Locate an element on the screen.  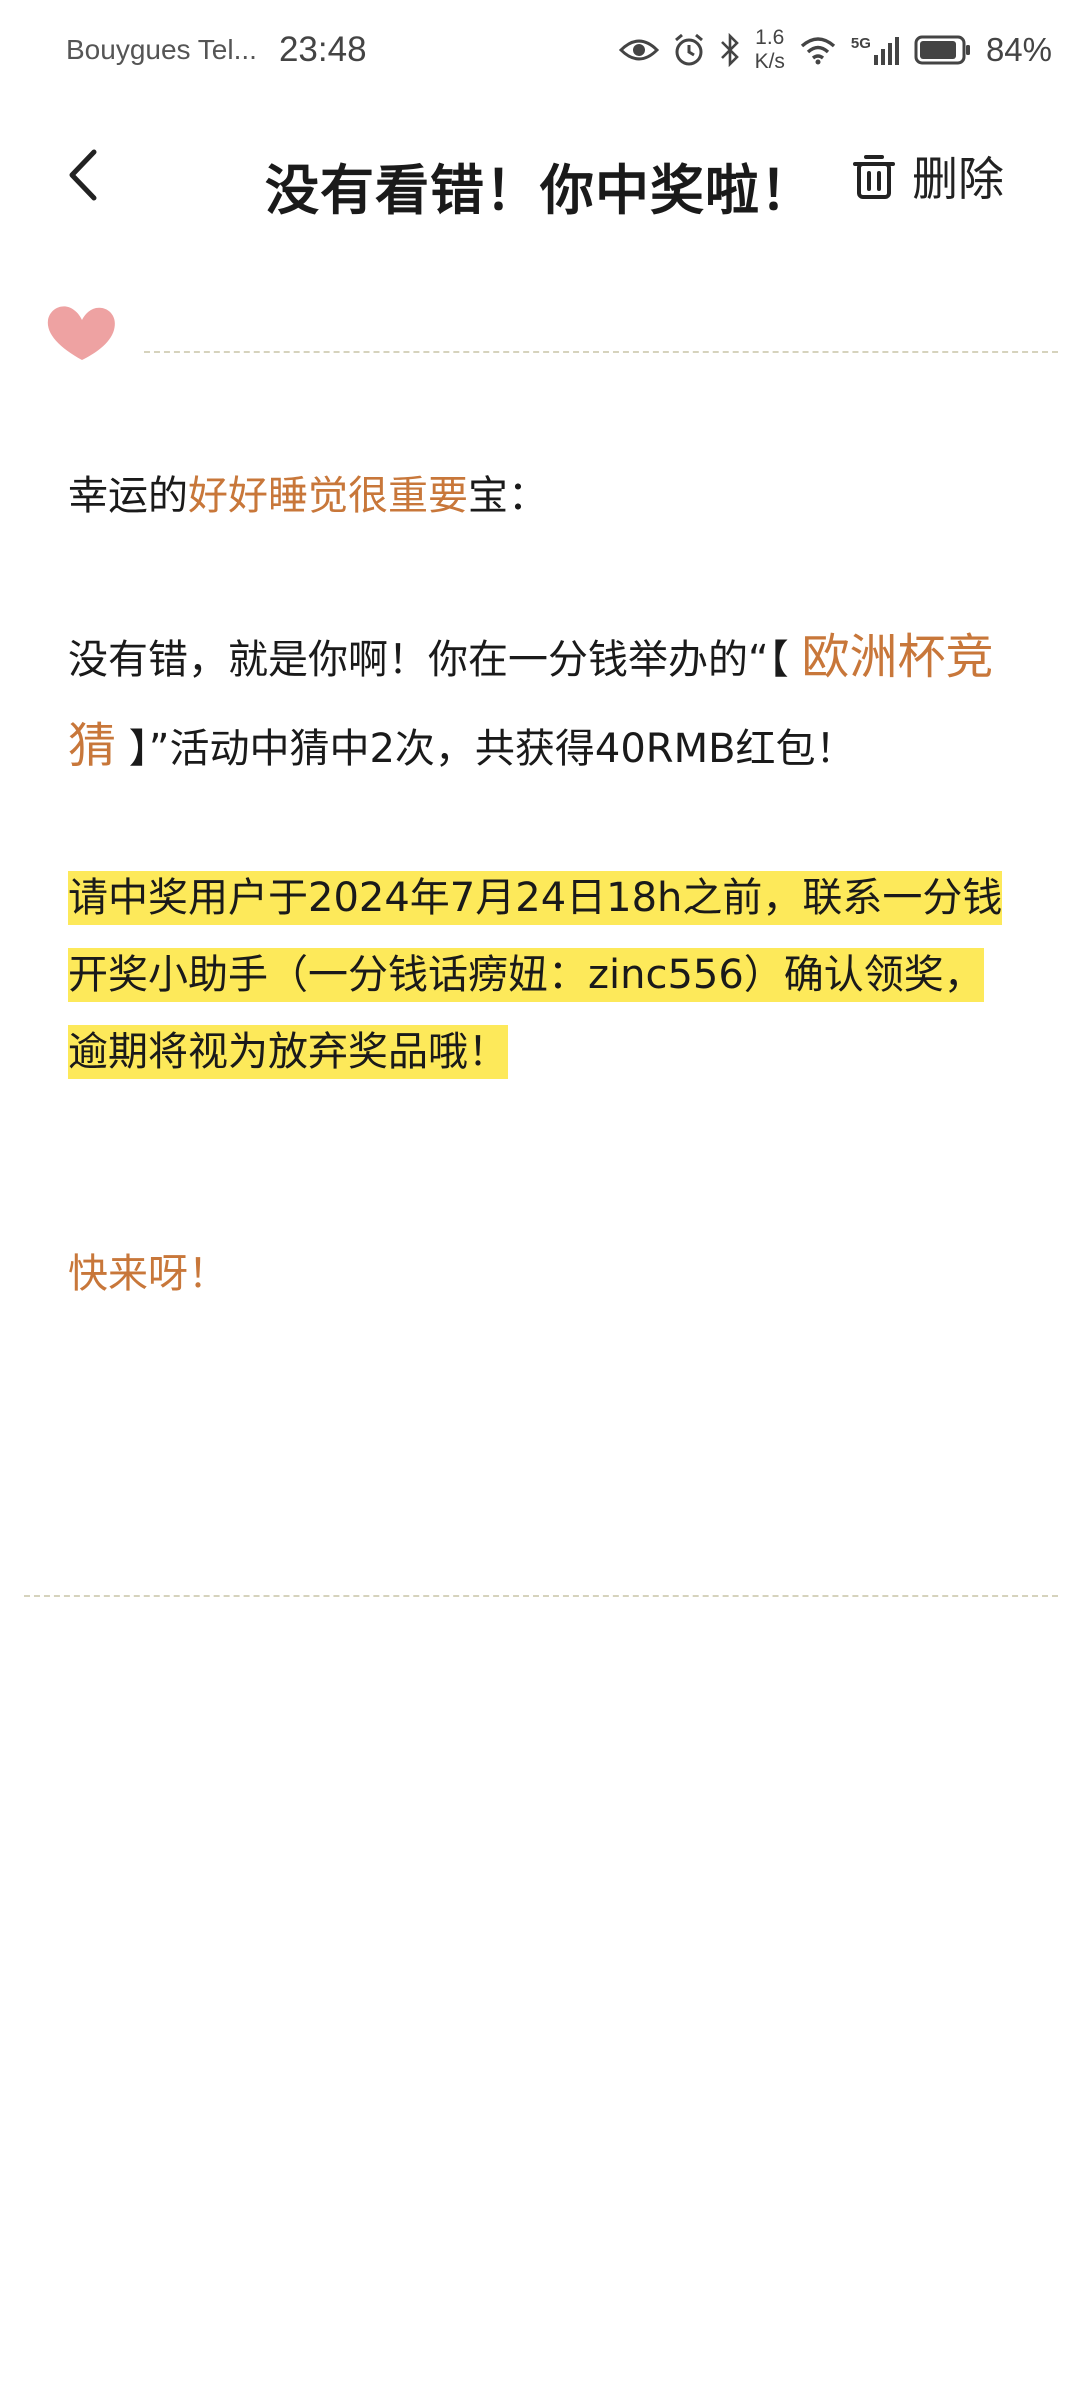
prize-text-prefix: 没有错，就是你啊！你在一分钱举办的“【 is located at coordinates (435, 660).